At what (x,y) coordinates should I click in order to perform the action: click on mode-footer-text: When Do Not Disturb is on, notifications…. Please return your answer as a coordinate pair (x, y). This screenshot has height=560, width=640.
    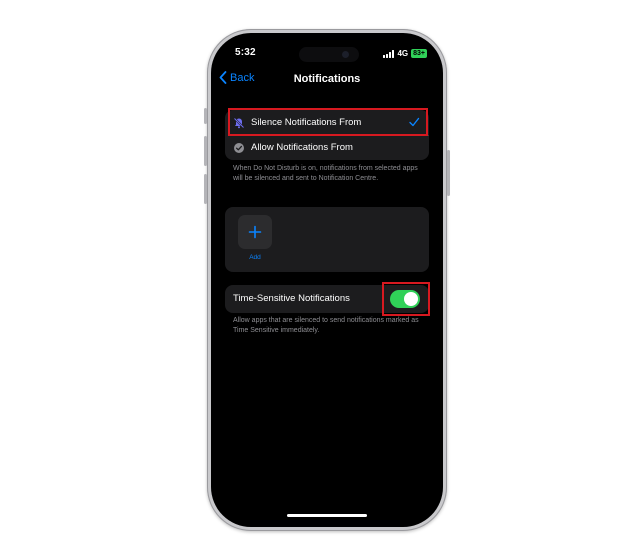
    Looking at the image, I should click on (325, 173).